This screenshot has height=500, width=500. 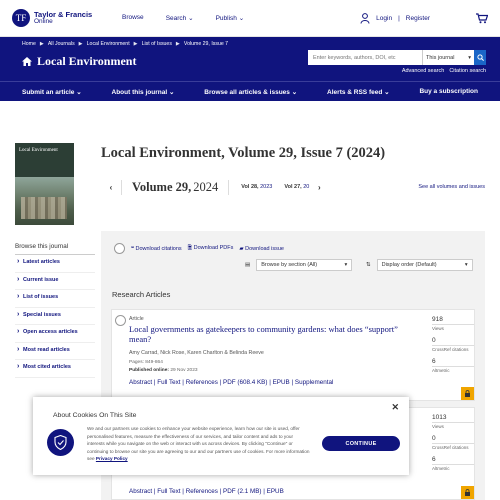 I want to click on breadcrumb-journal: Local Environment, so click(x=108, y=44).